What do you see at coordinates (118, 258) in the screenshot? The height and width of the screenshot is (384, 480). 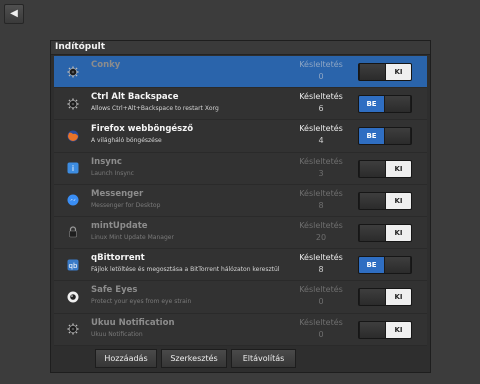 I see `item-name: qBittorrent` at bounding box center [118, 258].